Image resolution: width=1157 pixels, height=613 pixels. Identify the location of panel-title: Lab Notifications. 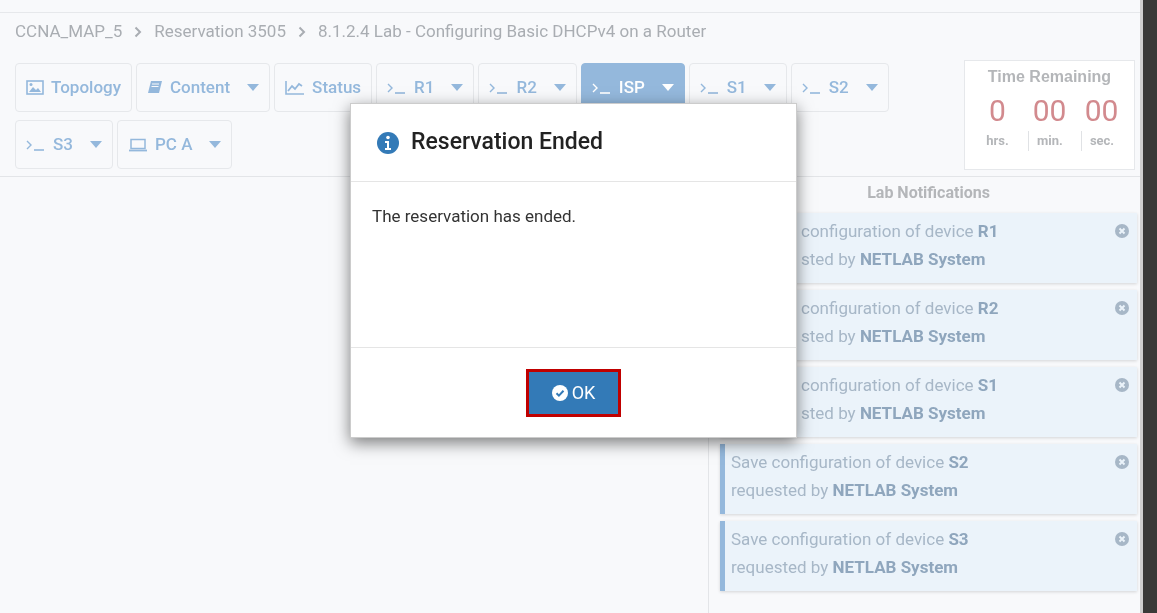
(928, 193).